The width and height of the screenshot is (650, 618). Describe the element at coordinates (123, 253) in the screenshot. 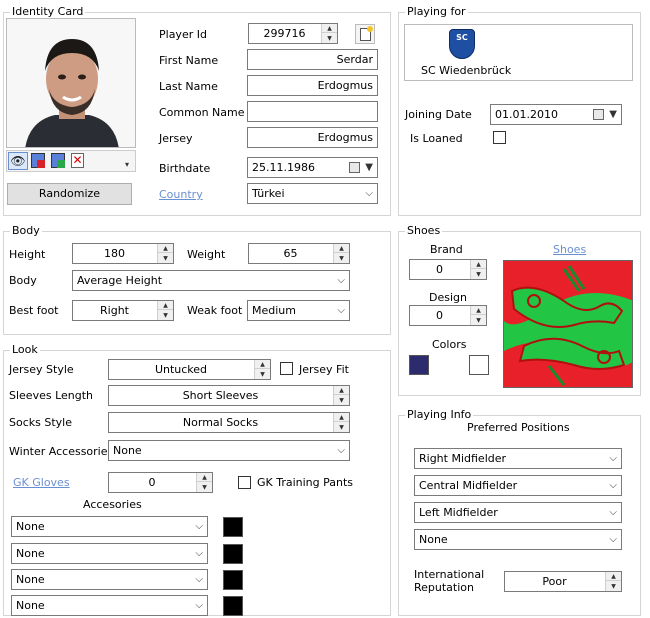

I see `height-stepper: 180 ▲ ▼` at that location.